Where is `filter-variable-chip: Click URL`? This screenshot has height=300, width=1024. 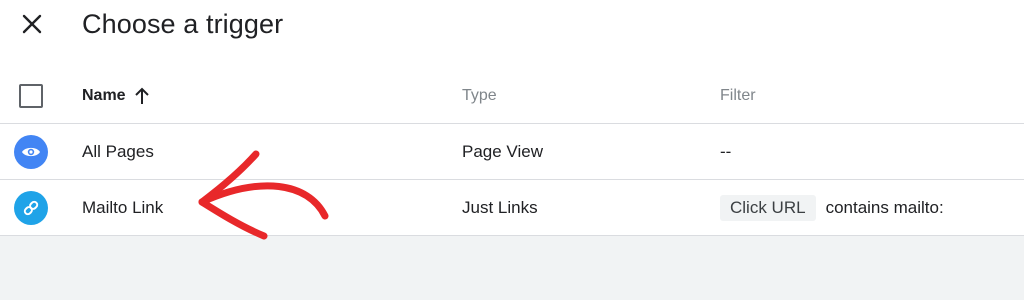 filter-variable-chip: Click URL is located at coordinates (768, 207).